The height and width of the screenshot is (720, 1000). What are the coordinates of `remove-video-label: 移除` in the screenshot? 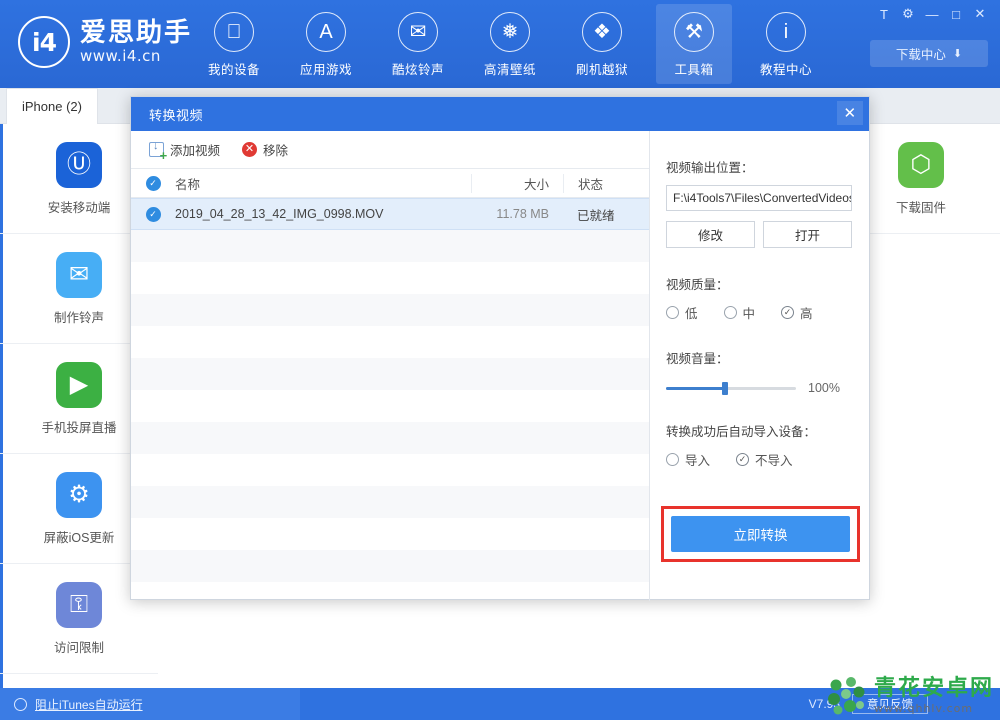 It's located at (276, 151).